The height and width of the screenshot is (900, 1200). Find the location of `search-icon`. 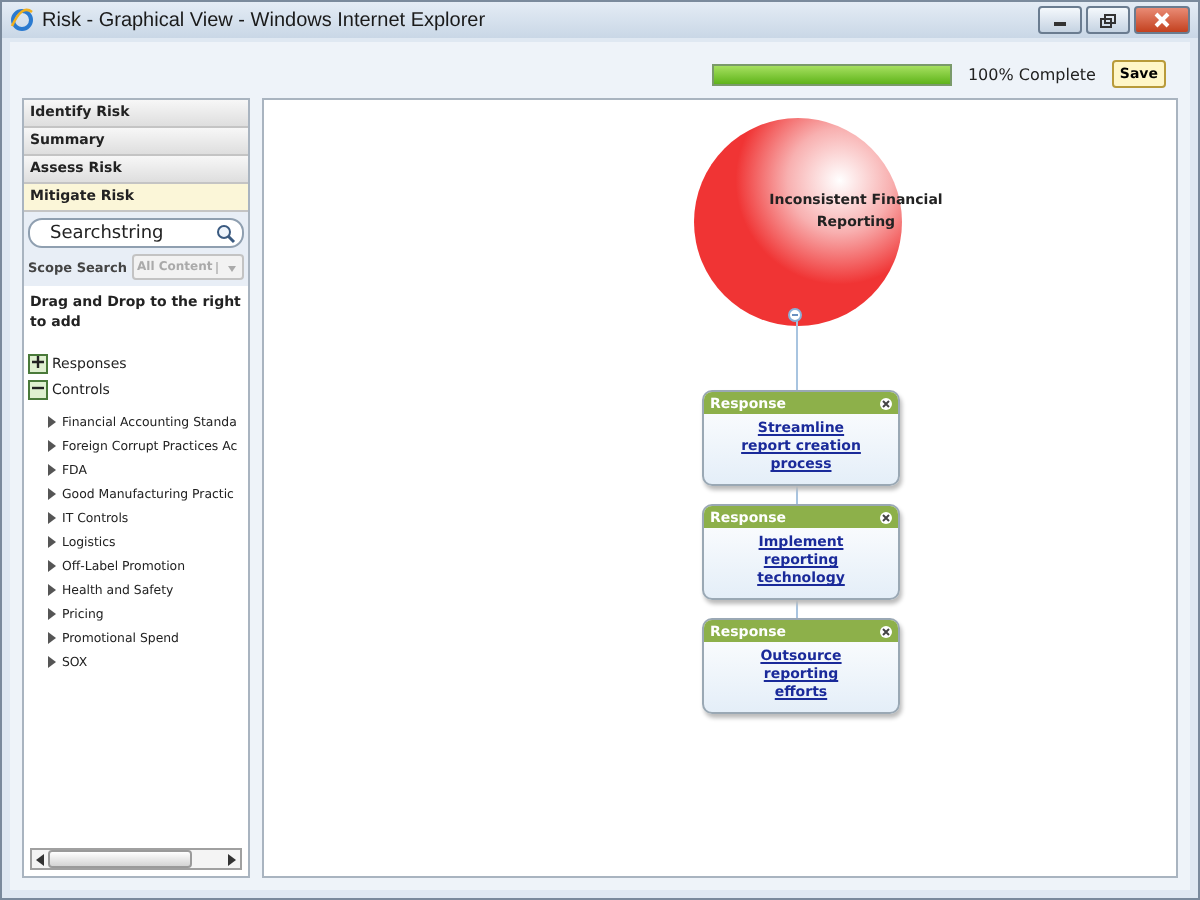

search-icon is located at coordinates (226, 233).